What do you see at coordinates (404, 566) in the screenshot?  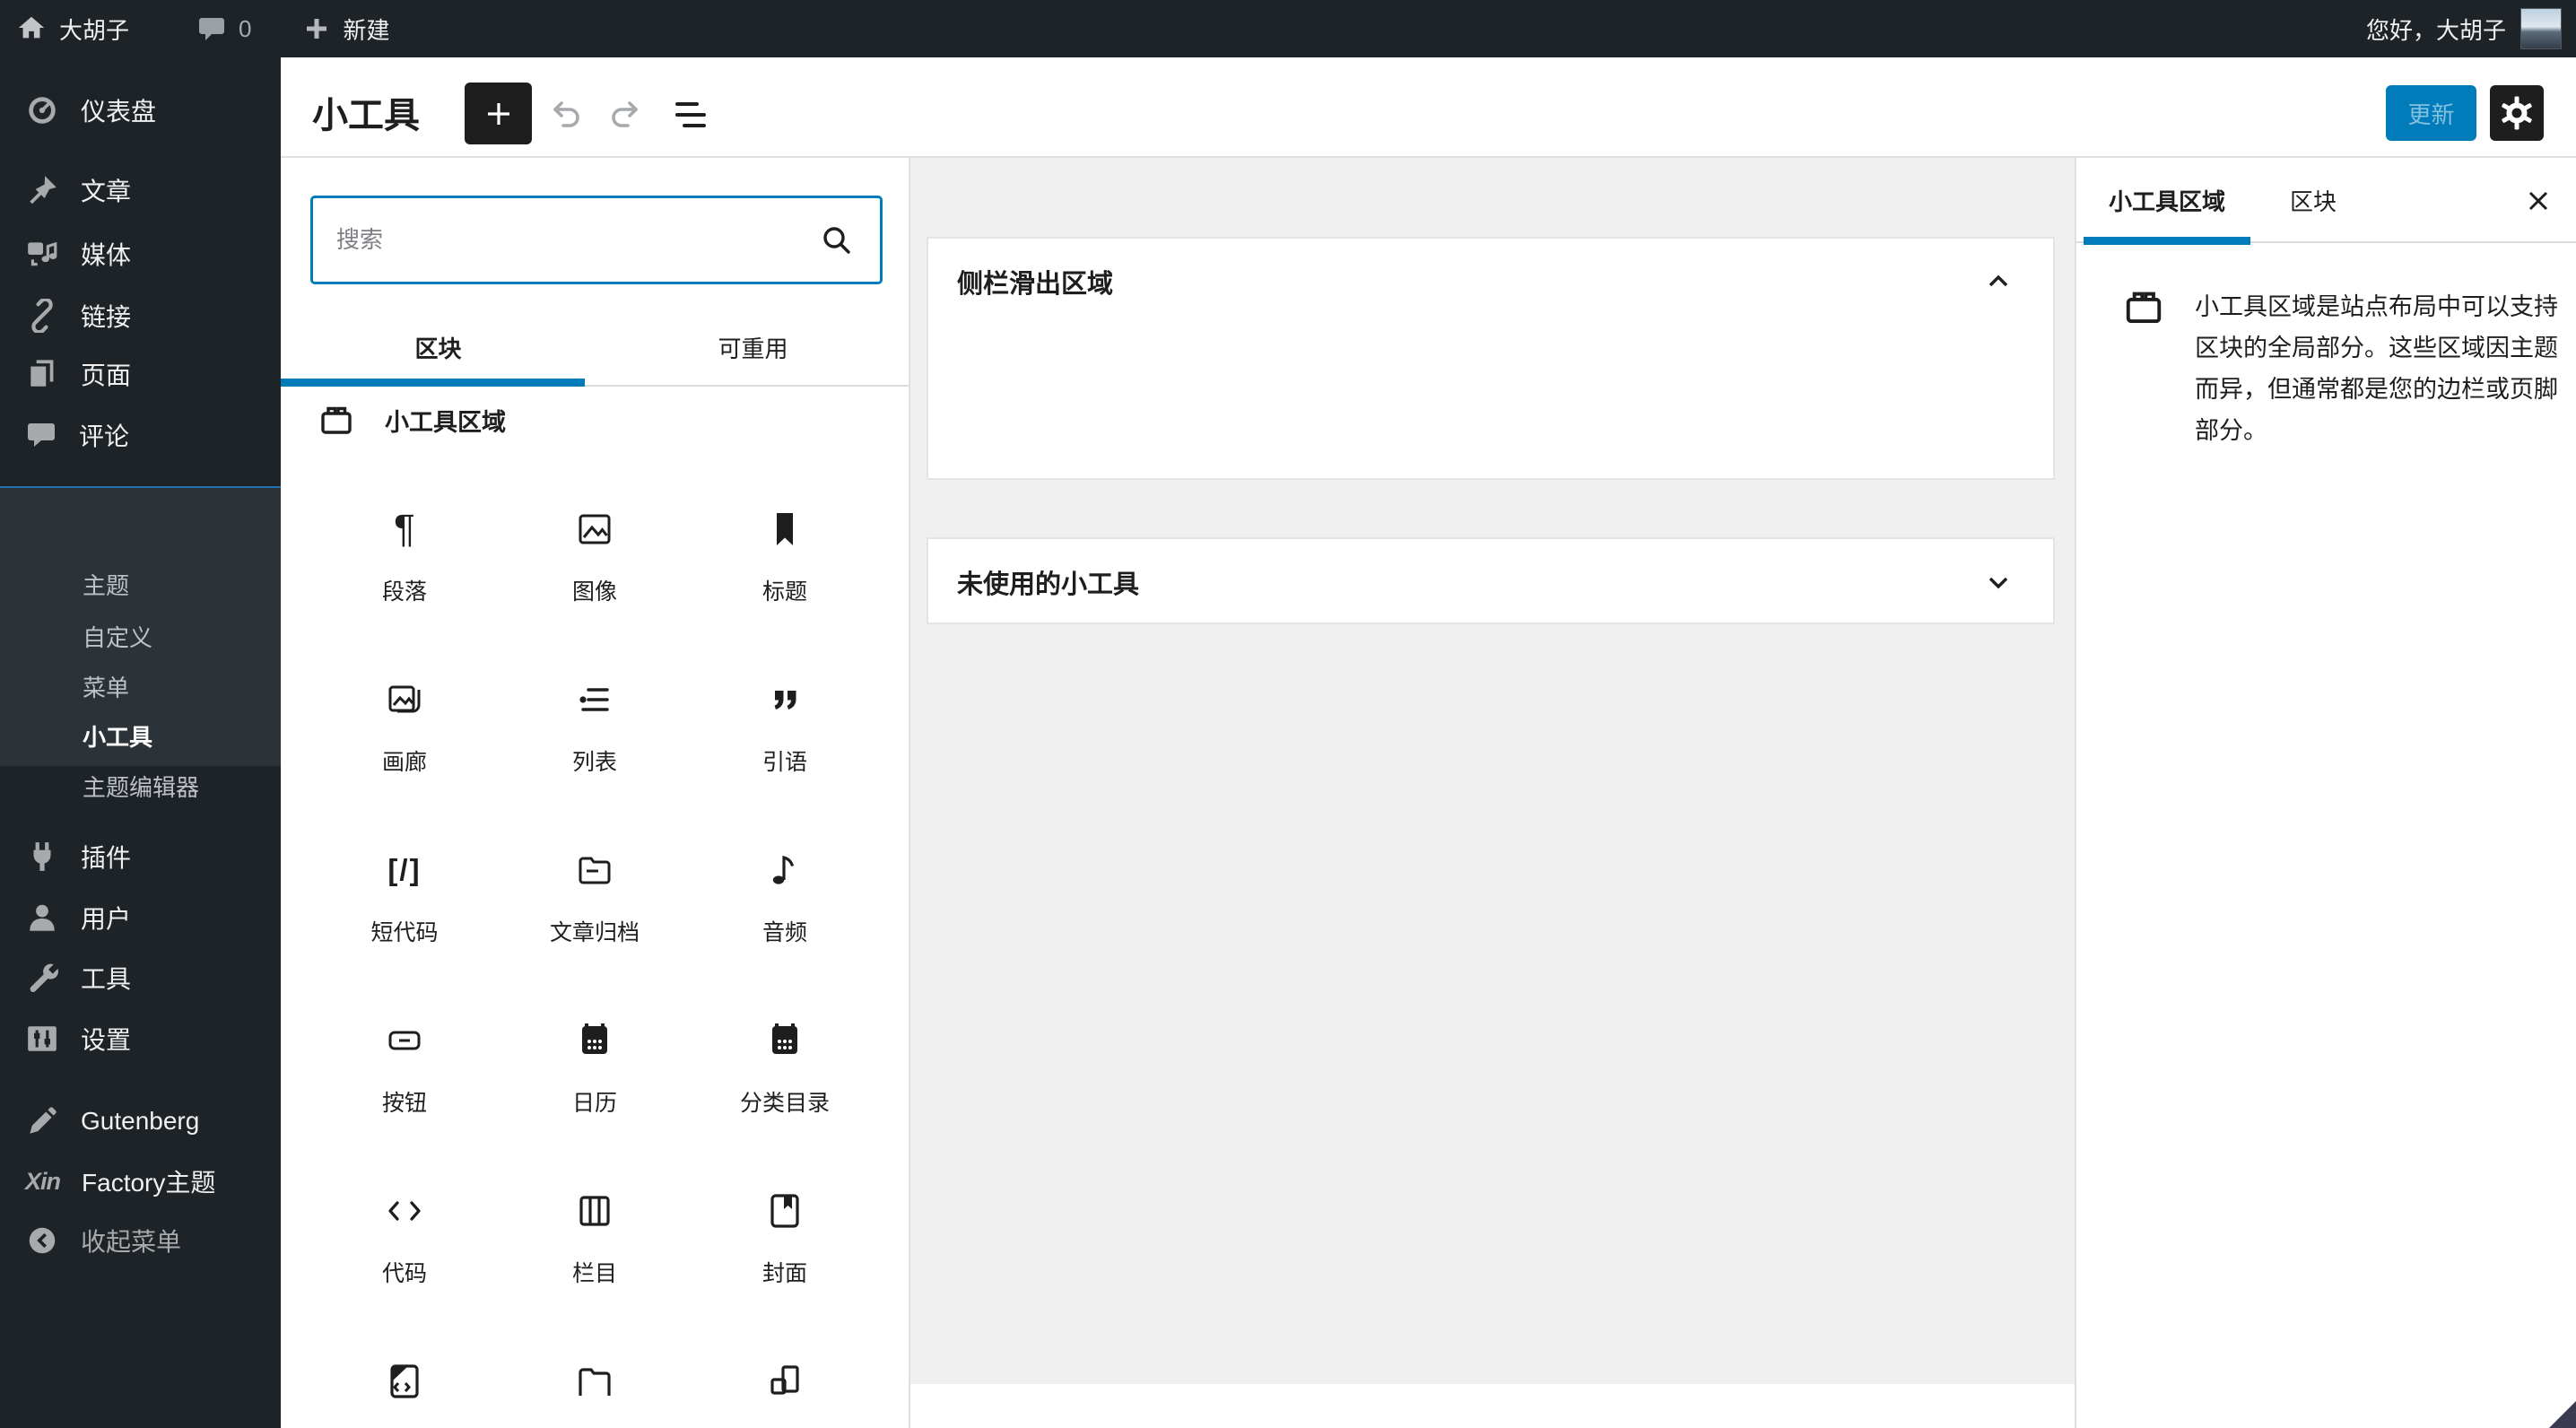 I see `block-paragraph: ¶ 段落` at bounding box center [404, 566].